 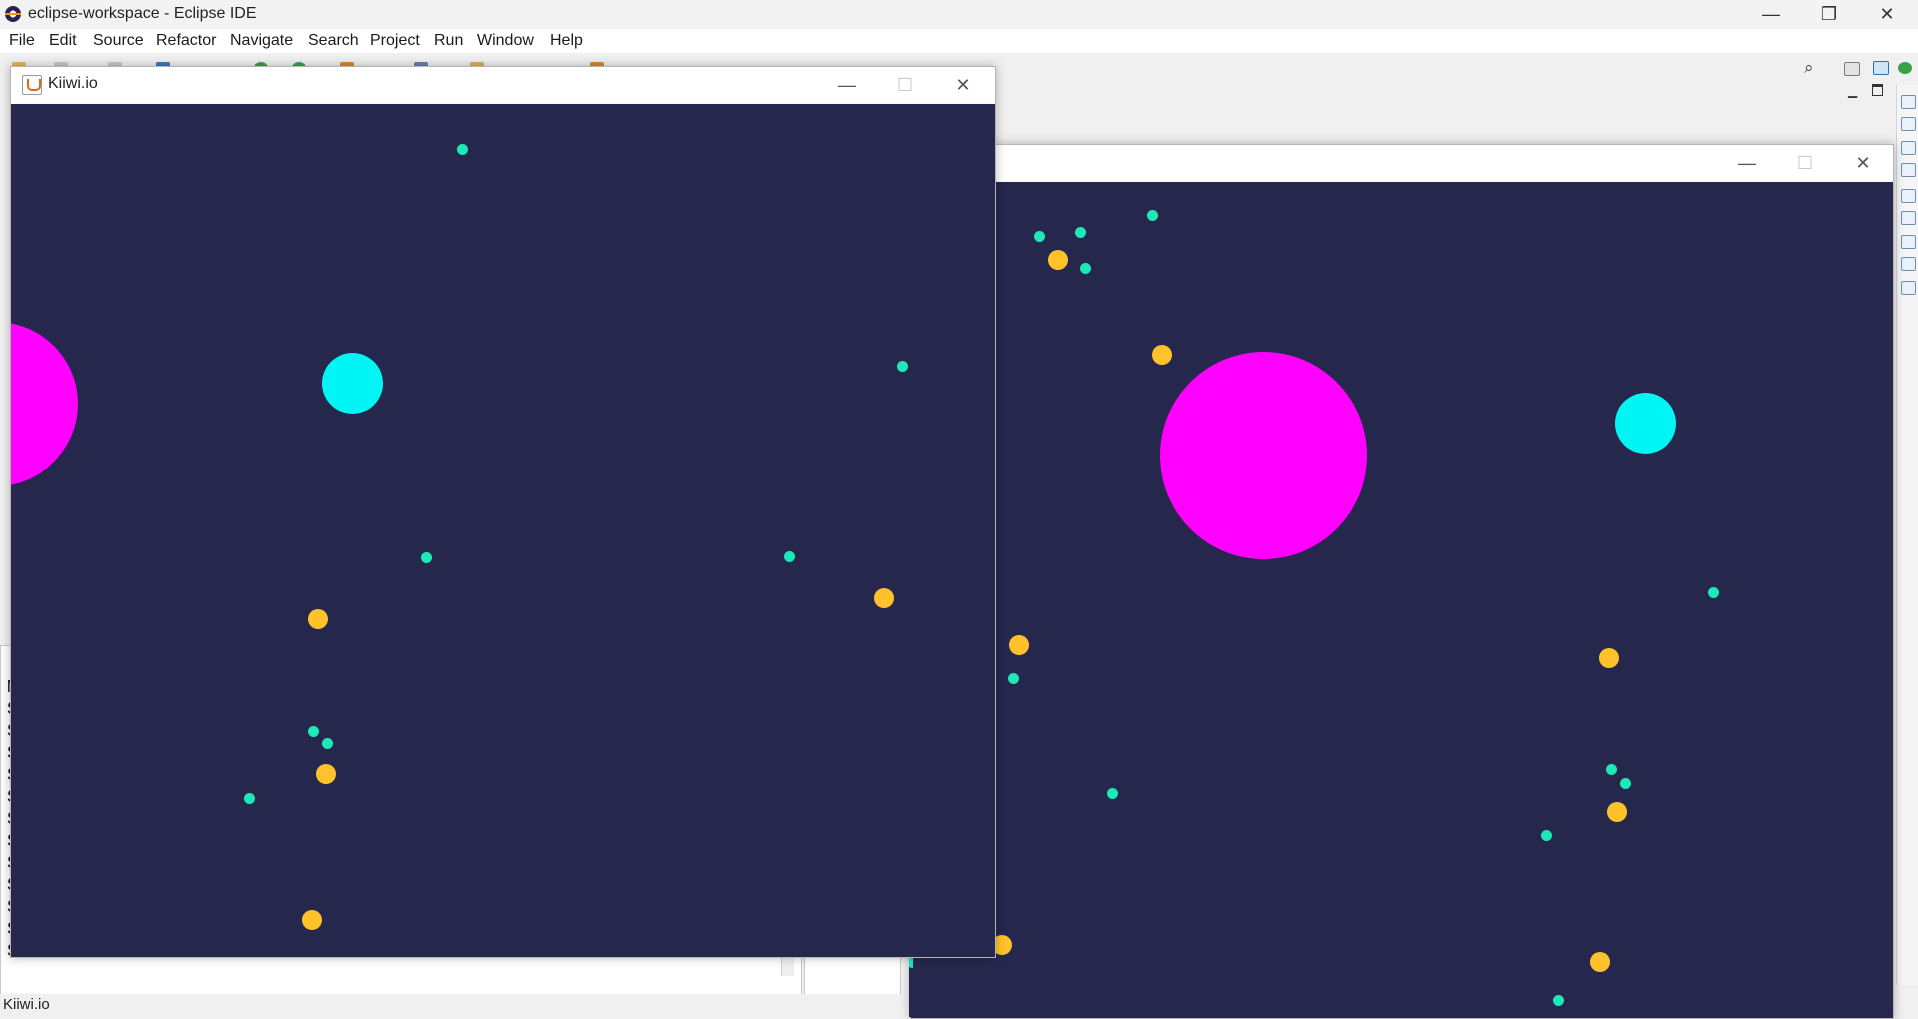 I want to click on ide-window-title: eclipse-workspace - Eclipse IDE, so click(x=142, y=13).